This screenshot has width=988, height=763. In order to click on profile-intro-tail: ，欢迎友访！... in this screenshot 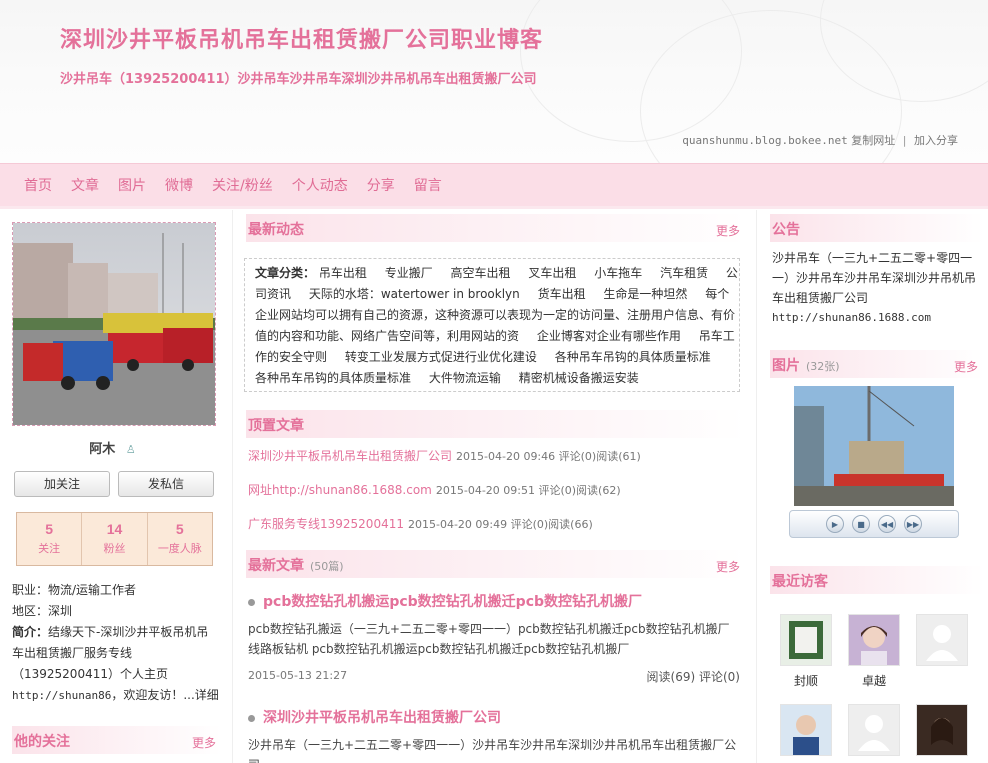, I will do `click(153, 695)`.